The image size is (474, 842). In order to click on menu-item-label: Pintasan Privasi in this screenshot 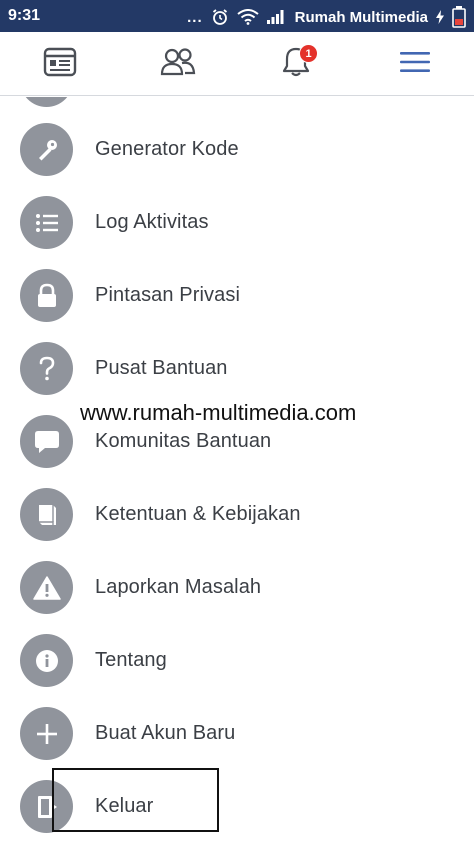, I will do `click(167, 295)`.